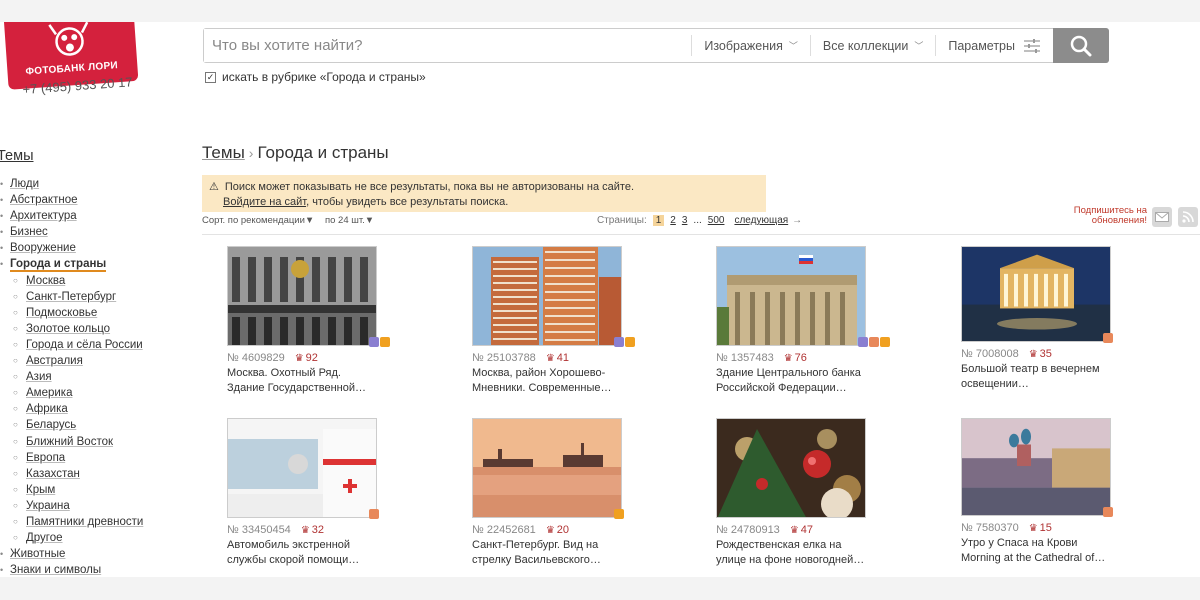 The height and width of the screenshot is (600, 1200). Describe the element at coordinates (43, 216) in the screenshot. I see `sidebar-item-label: Архитектура` at that location.